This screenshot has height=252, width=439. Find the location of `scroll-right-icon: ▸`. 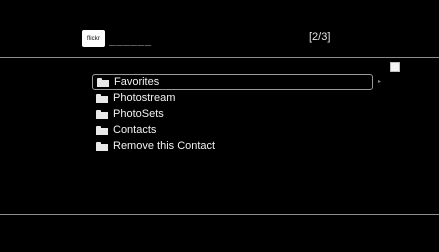

scroll-right-icon: ▸ is located at coordinates (380, 82).